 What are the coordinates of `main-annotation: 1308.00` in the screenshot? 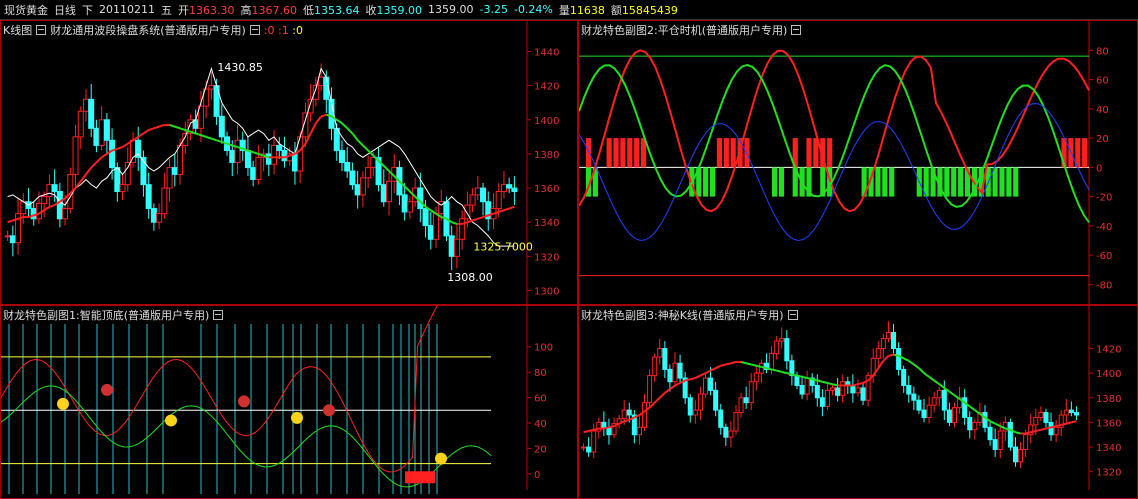 It's located at (470, 277).